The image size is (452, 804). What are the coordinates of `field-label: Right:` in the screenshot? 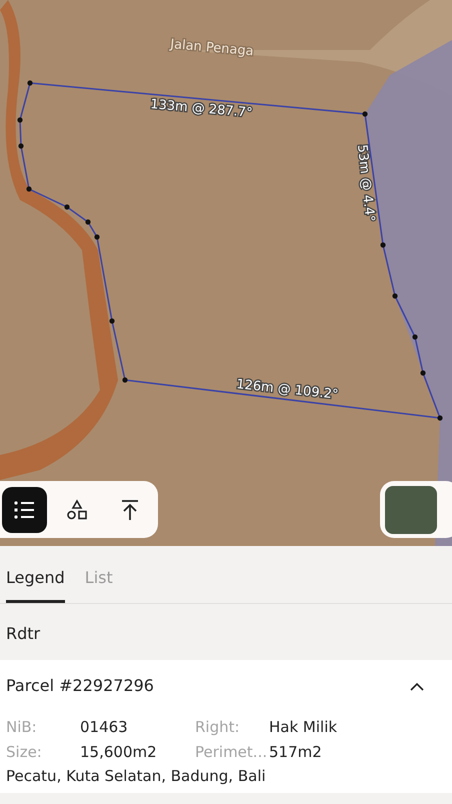 It's located at (218, 727).